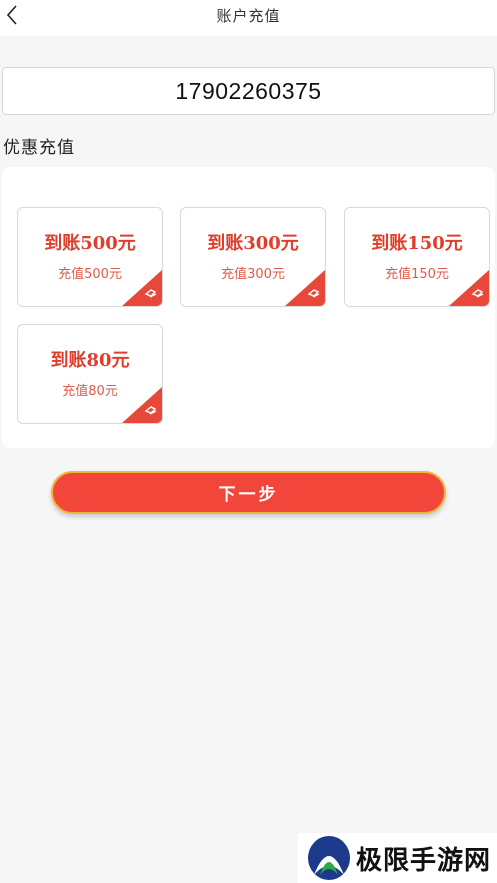  I want to click on next-step-label: 下一步, so click(248, 495).